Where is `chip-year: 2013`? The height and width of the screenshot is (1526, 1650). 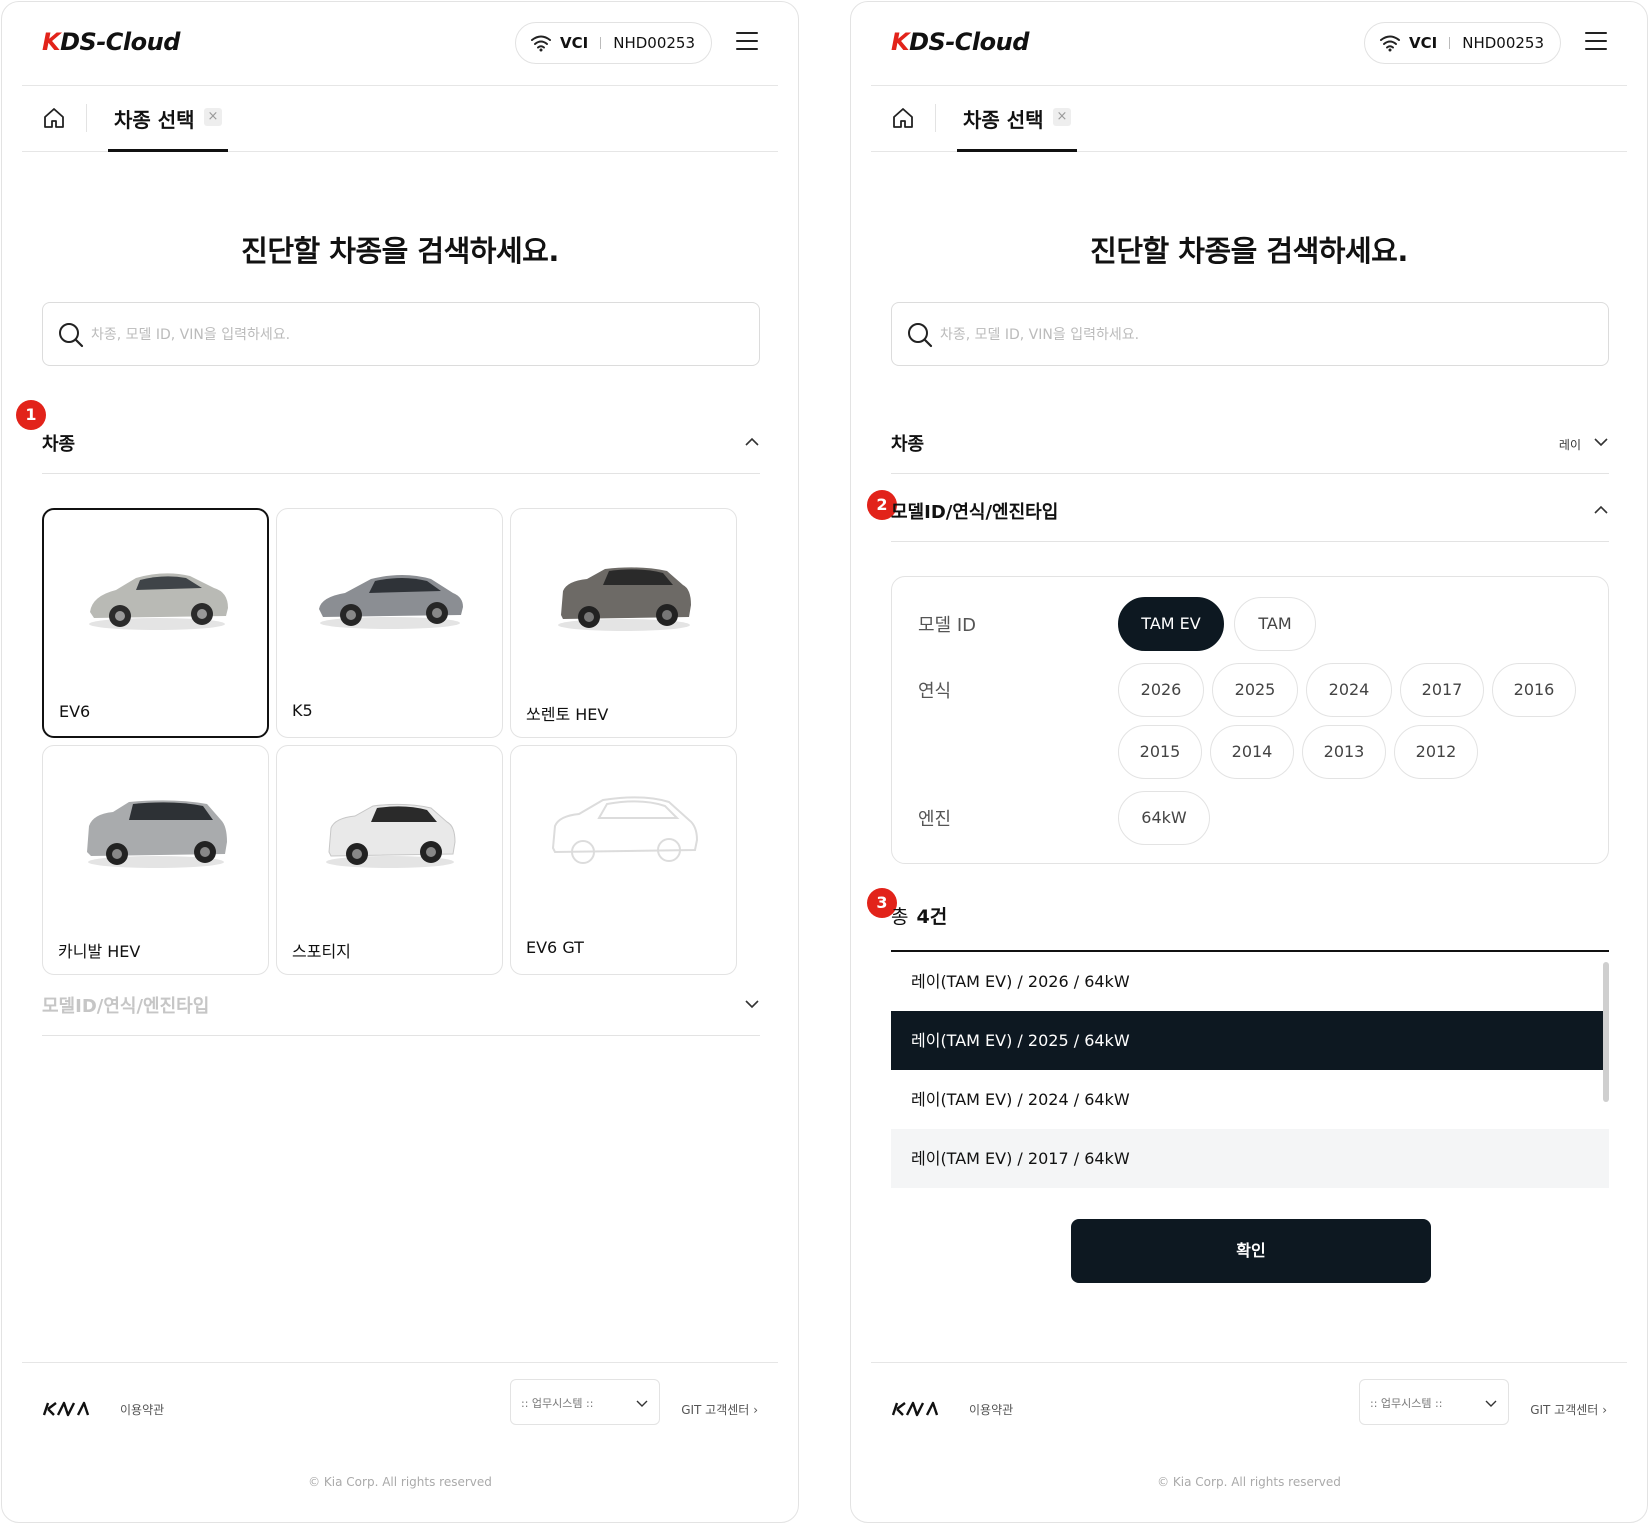
chip-year: 2013 is located at coordinates (1344, 752).